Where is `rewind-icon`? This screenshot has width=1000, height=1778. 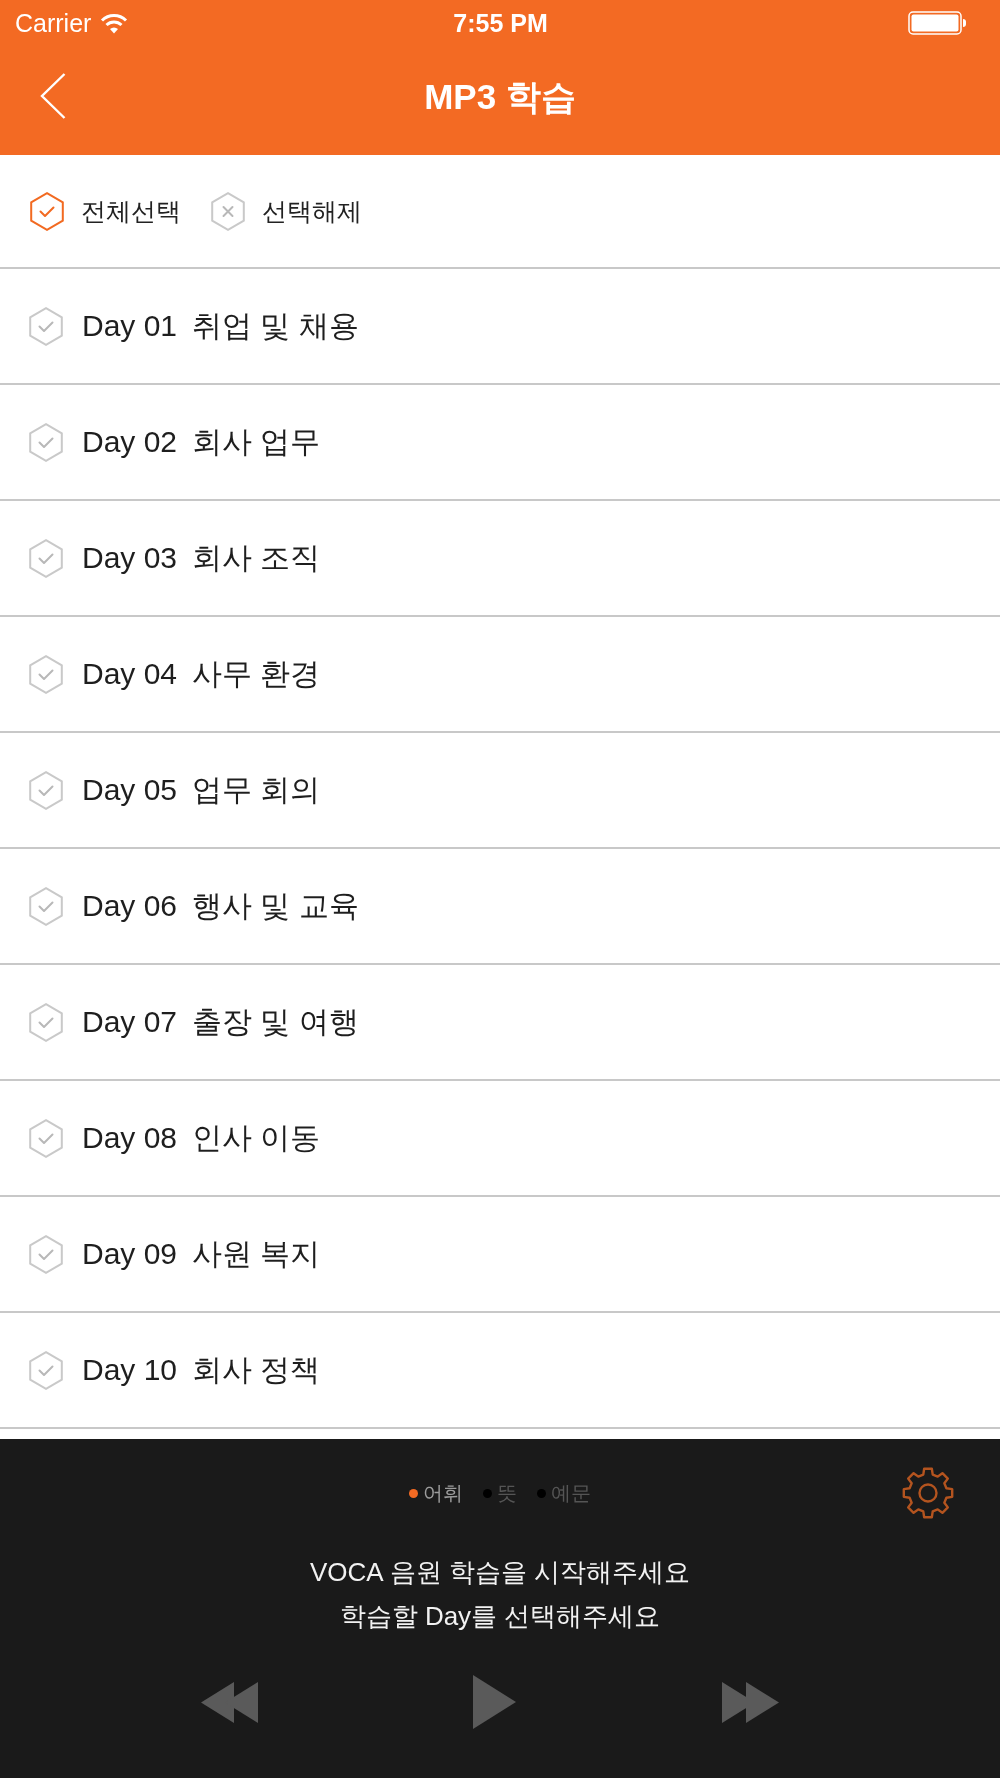
rewind-icon is located at coordinates (229, 1702).